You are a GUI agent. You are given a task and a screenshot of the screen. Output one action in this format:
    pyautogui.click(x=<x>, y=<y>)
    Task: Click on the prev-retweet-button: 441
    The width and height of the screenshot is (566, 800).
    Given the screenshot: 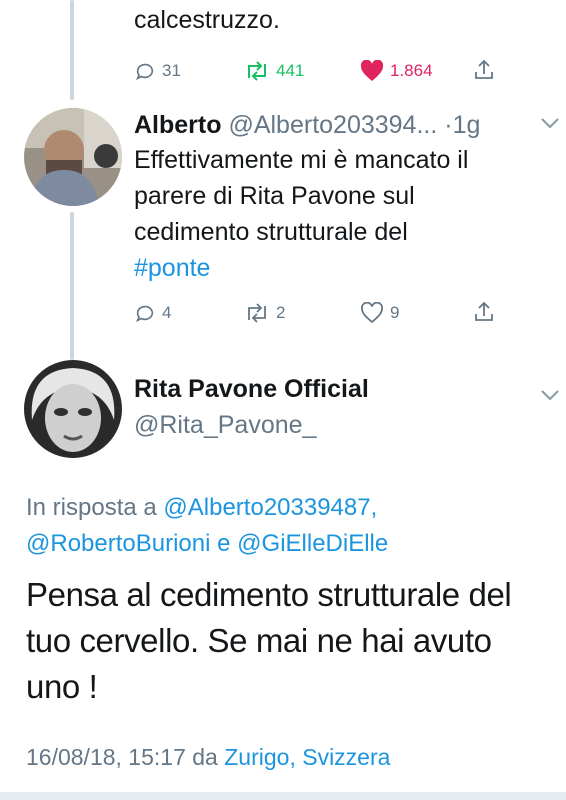 What is the action you would take?
    pyautogui.click(x=274, y=71)
    